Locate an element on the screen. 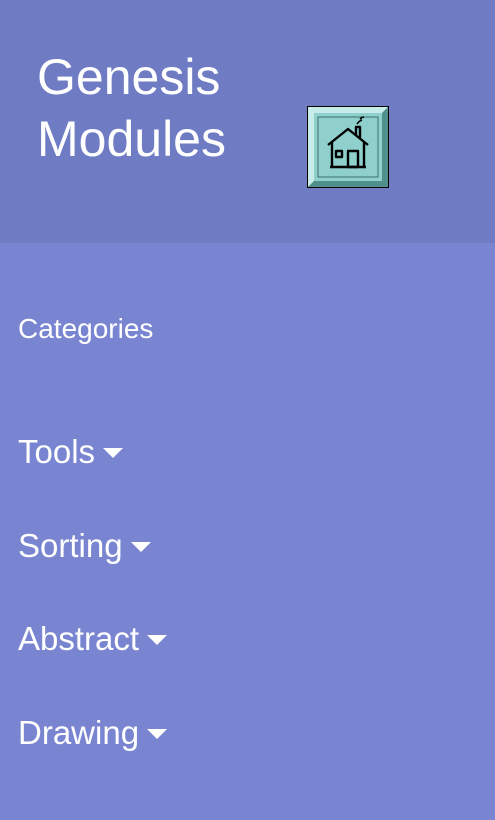 Image resolution: width=495 pixels, height=820 pixels. home-button is located at coordinates (348, 147).